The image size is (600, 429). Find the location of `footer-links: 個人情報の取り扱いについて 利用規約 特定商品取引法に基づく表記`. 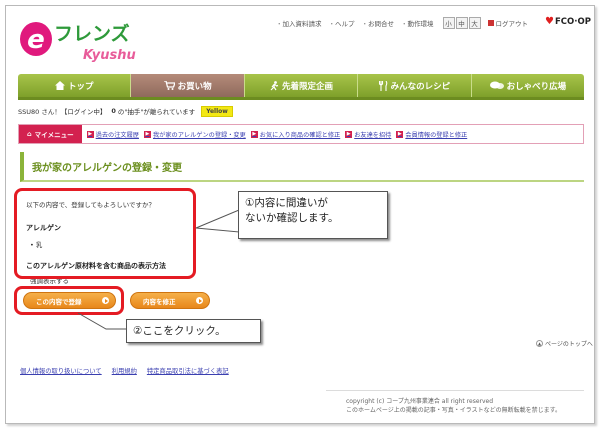

footer-links: 個人情報の取り扱いについて 利用規約 特定商品取引法に基づく表記 is located at coordinates (129, 370).